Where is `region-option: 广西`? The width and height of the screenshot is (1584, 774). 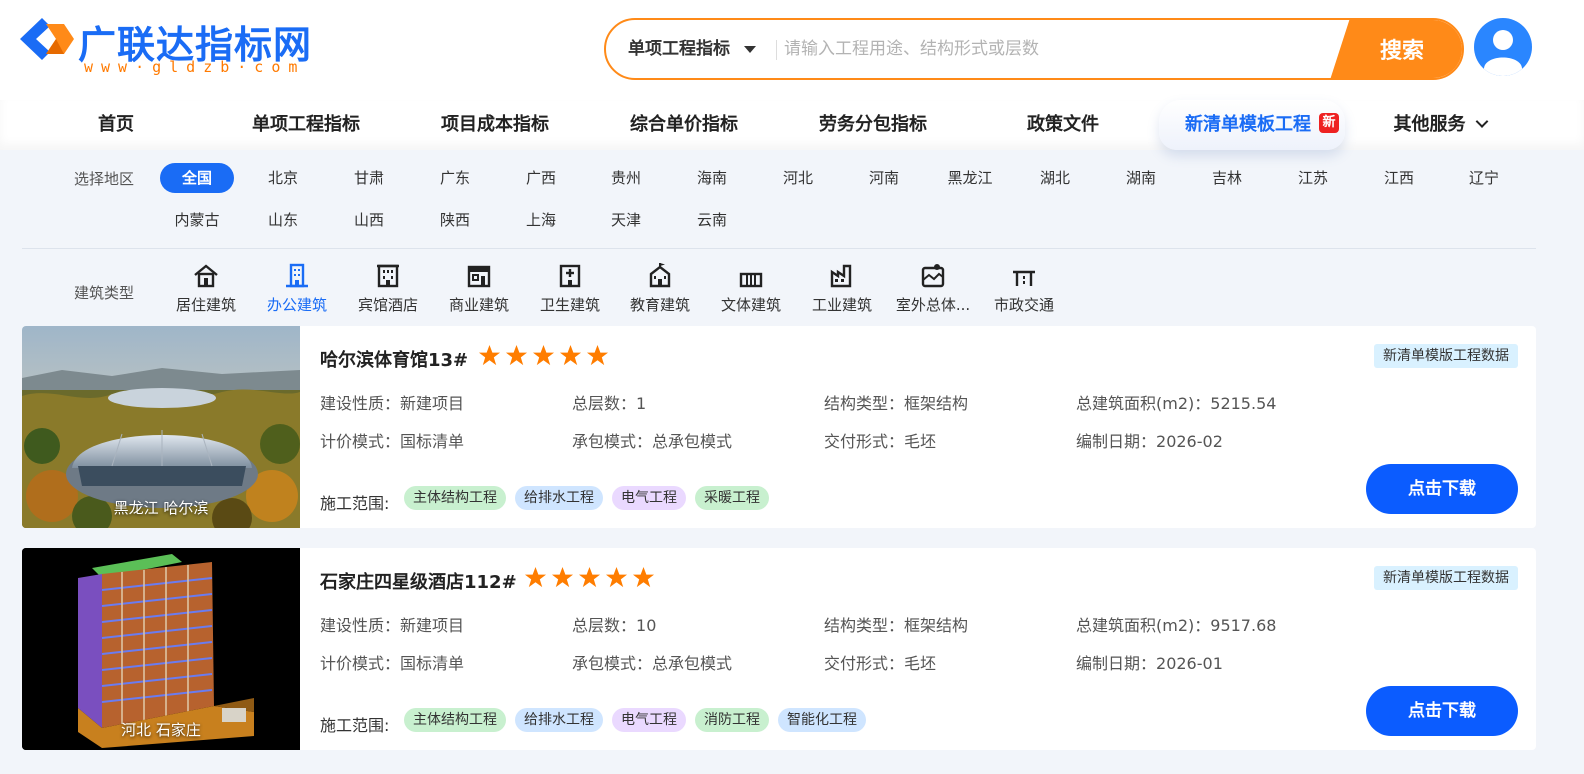
region-option: 广西 is located at coordinates (541, 178).